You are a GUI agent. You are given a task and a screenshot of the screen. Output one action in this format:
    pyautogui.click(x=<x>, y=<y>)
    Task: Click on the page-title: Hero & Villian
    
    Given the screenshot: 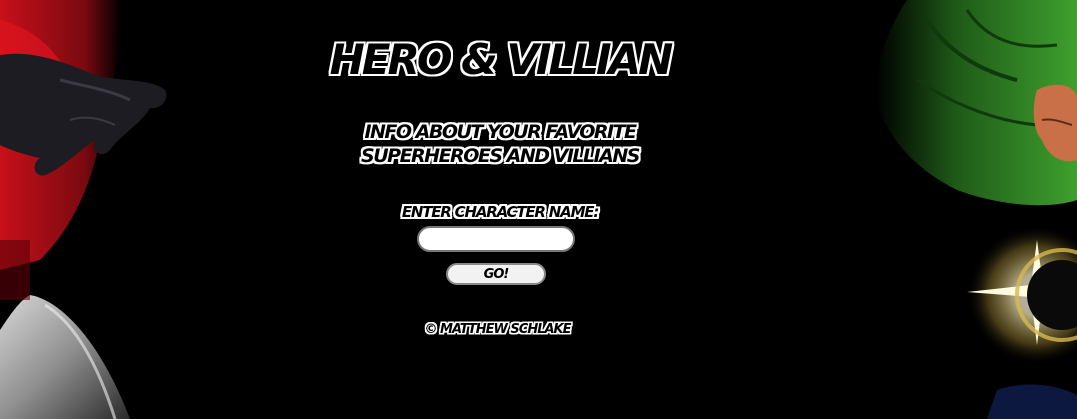 What is the action you would take?
    pyautogui.click(x=501, y=59)
    